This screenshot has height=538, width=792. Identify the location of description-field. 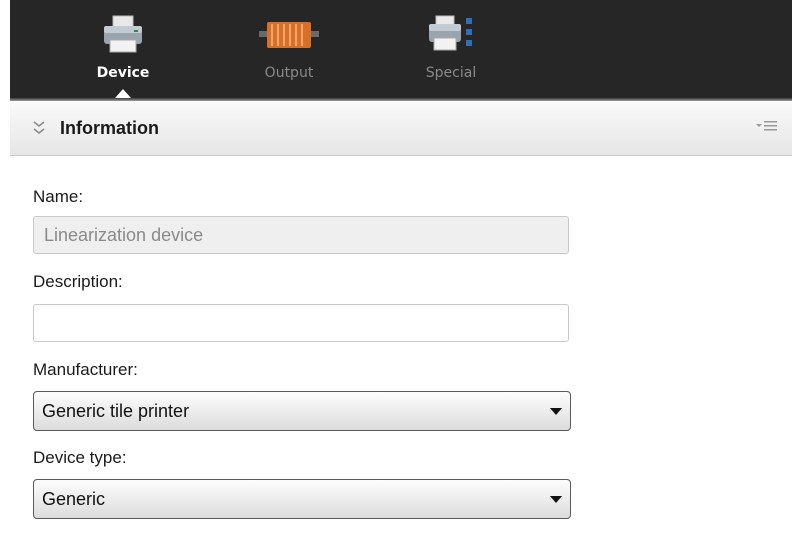
(301, 323).